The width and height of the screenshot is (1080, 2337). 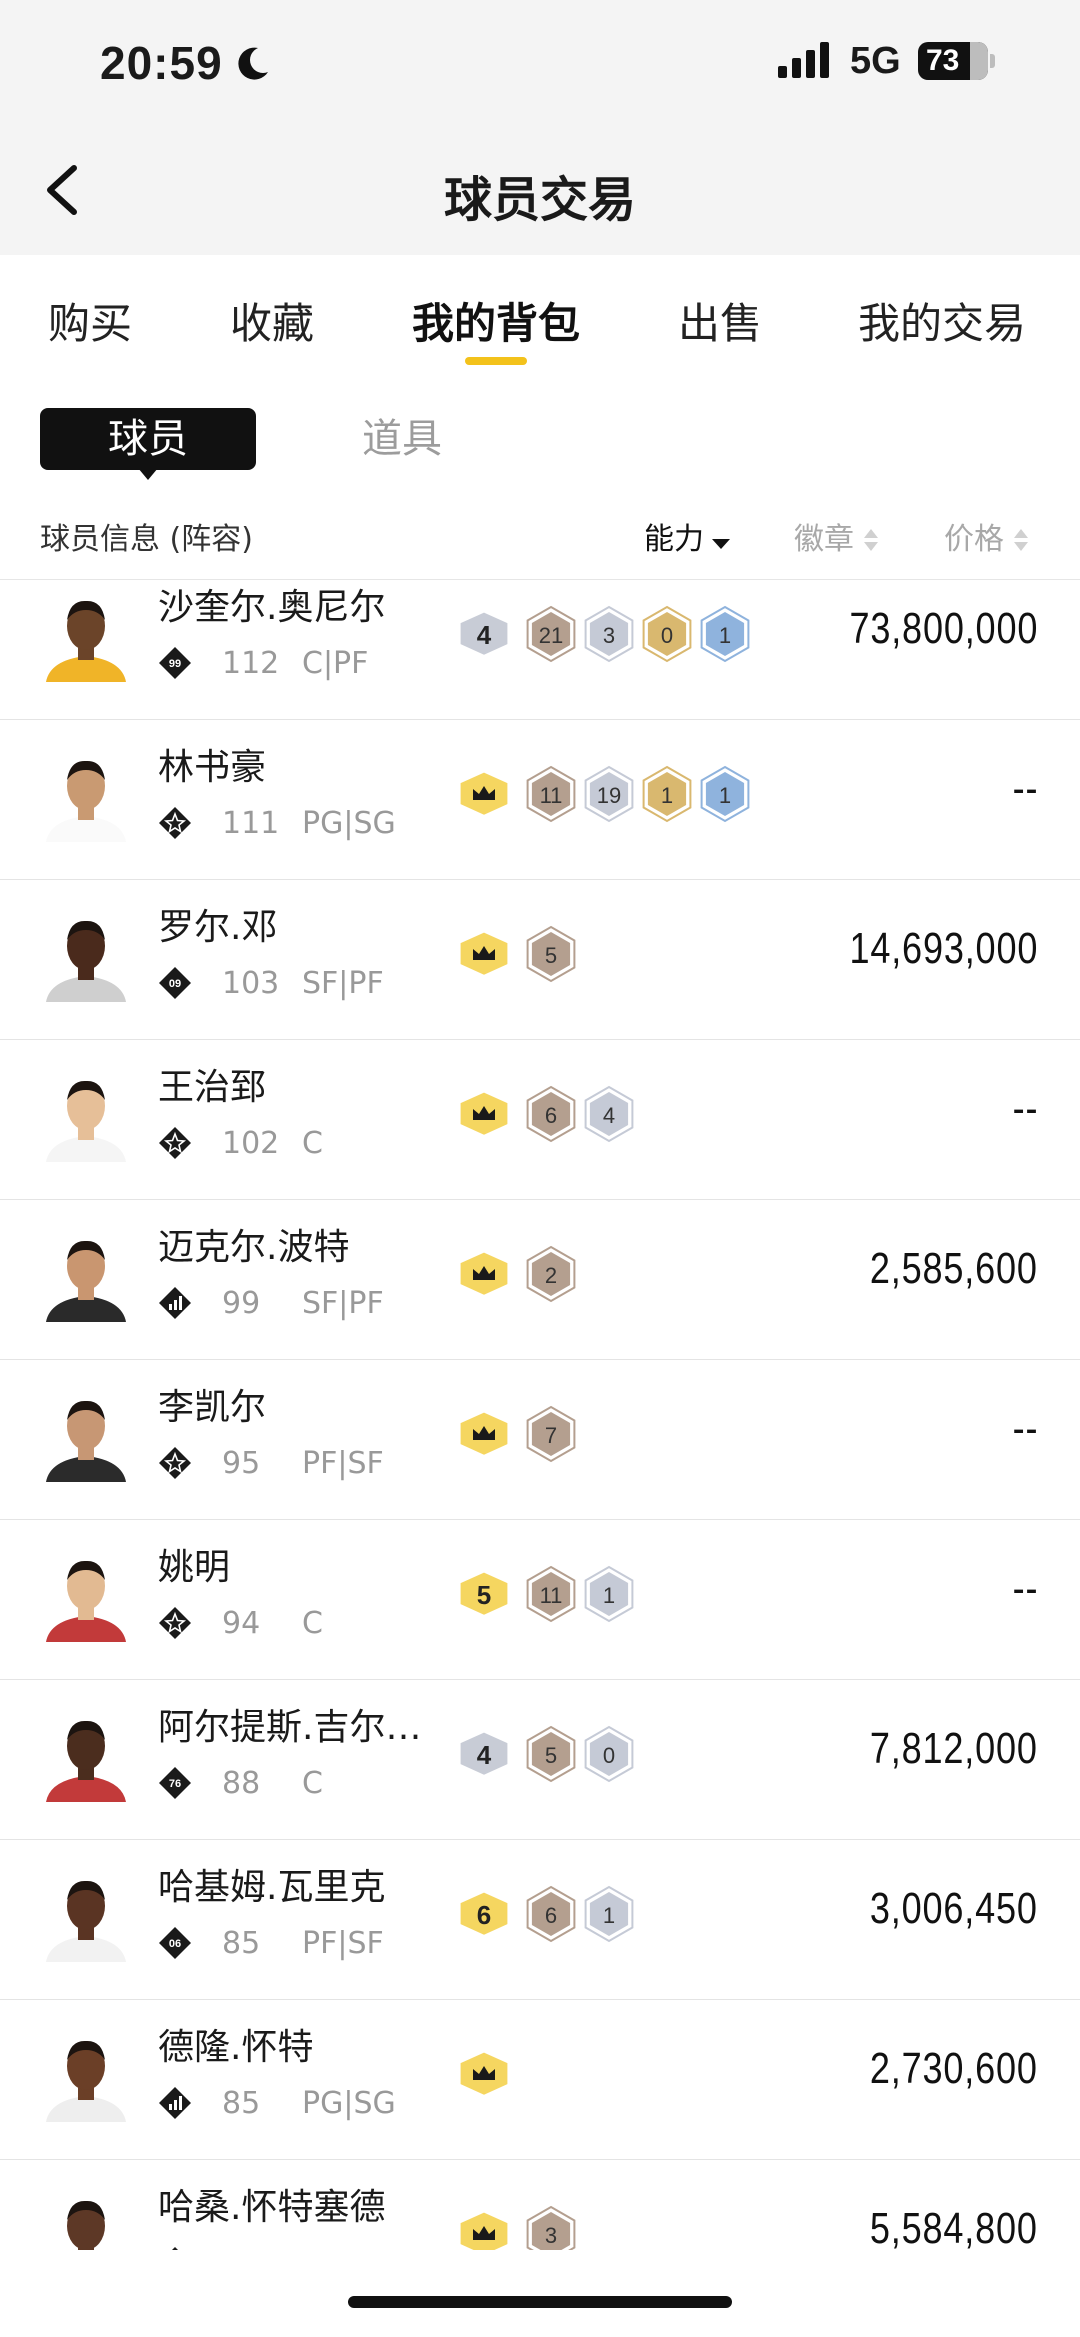 What do you see at coordinates (551, 954) in the screenshot?
I see `badge-count-bronze: 5` at bounding box center [551, 954].